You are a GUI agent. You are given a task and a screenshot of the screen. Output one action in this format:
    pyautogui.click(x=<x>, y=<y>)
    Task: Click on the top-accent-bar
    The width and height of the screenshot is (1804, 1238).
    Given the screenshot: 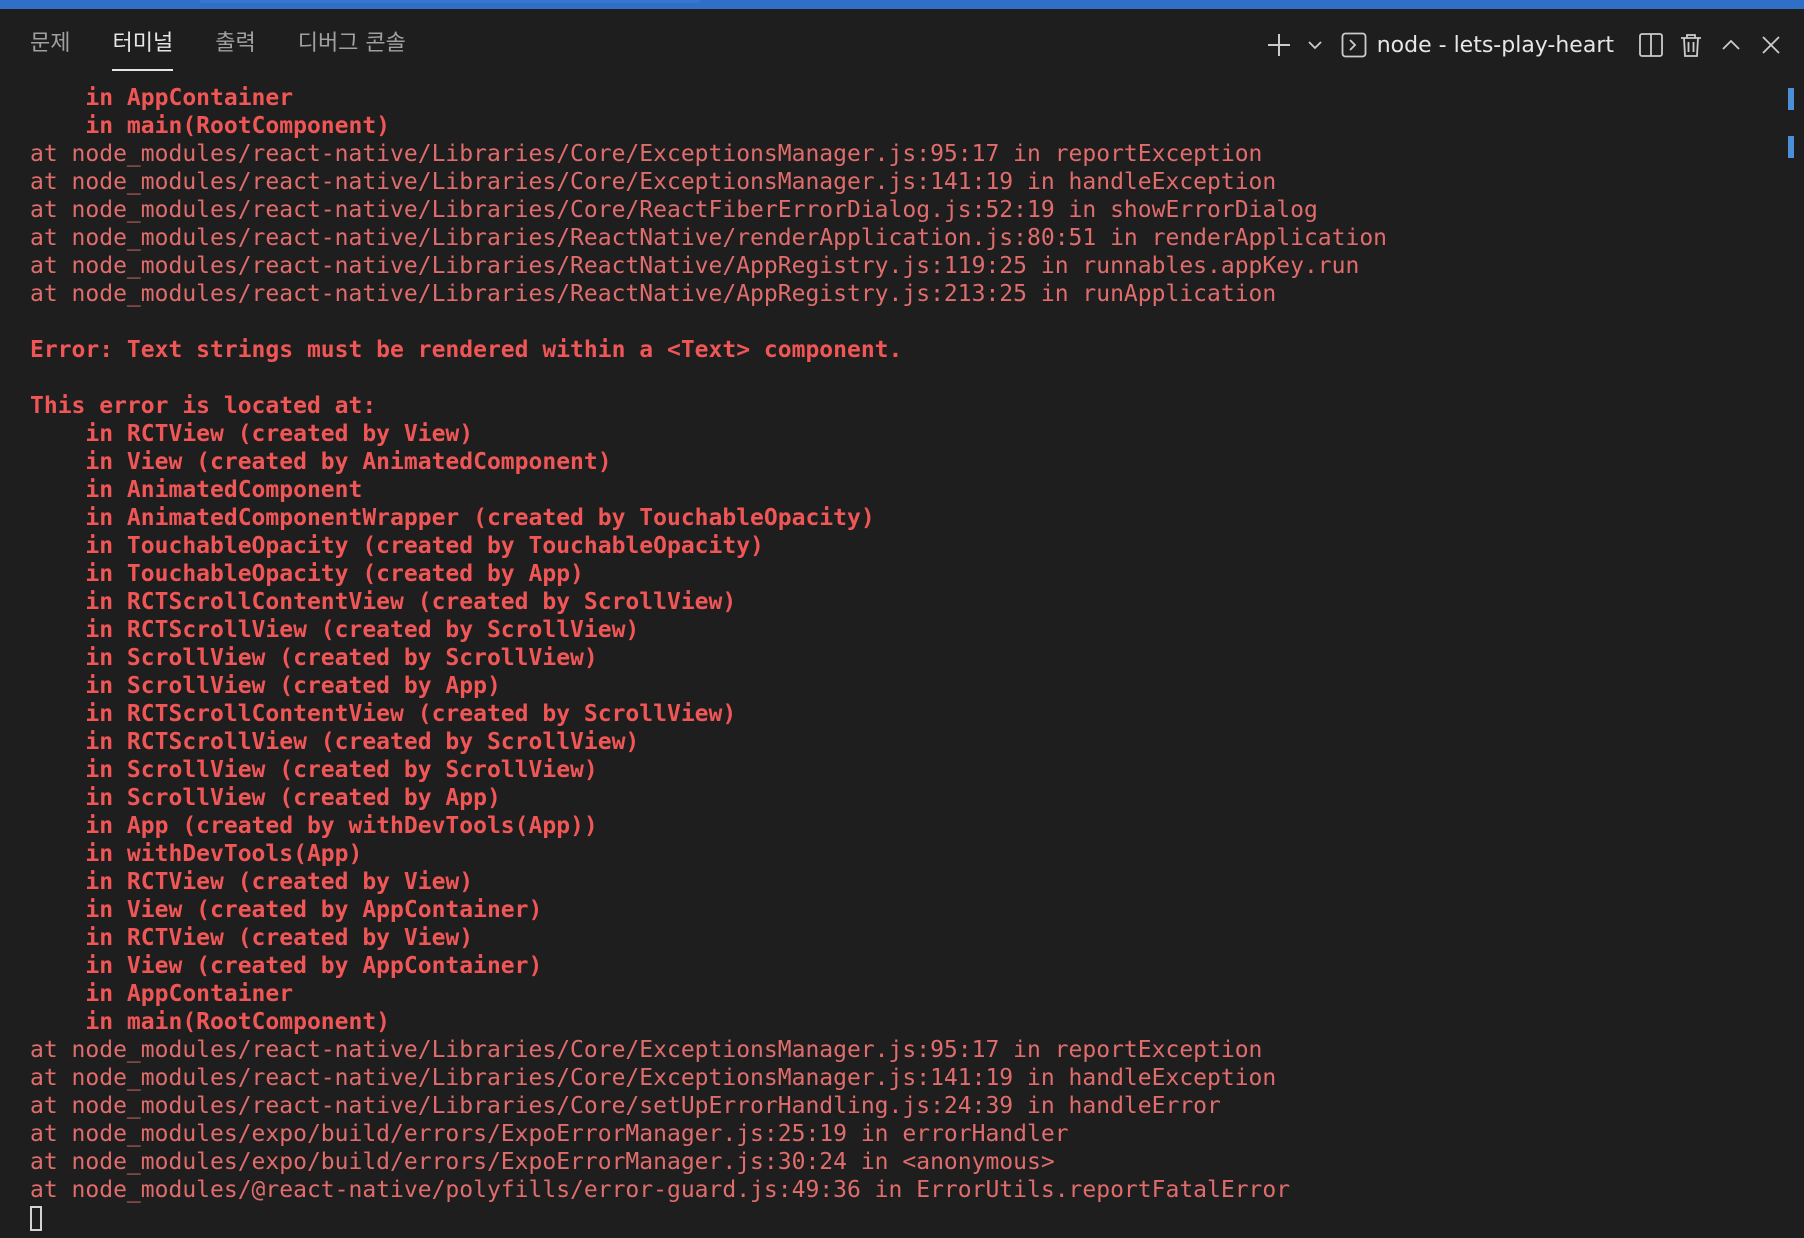 What is the action you would take?
    pyautogui.click(x=902, y=4)
    